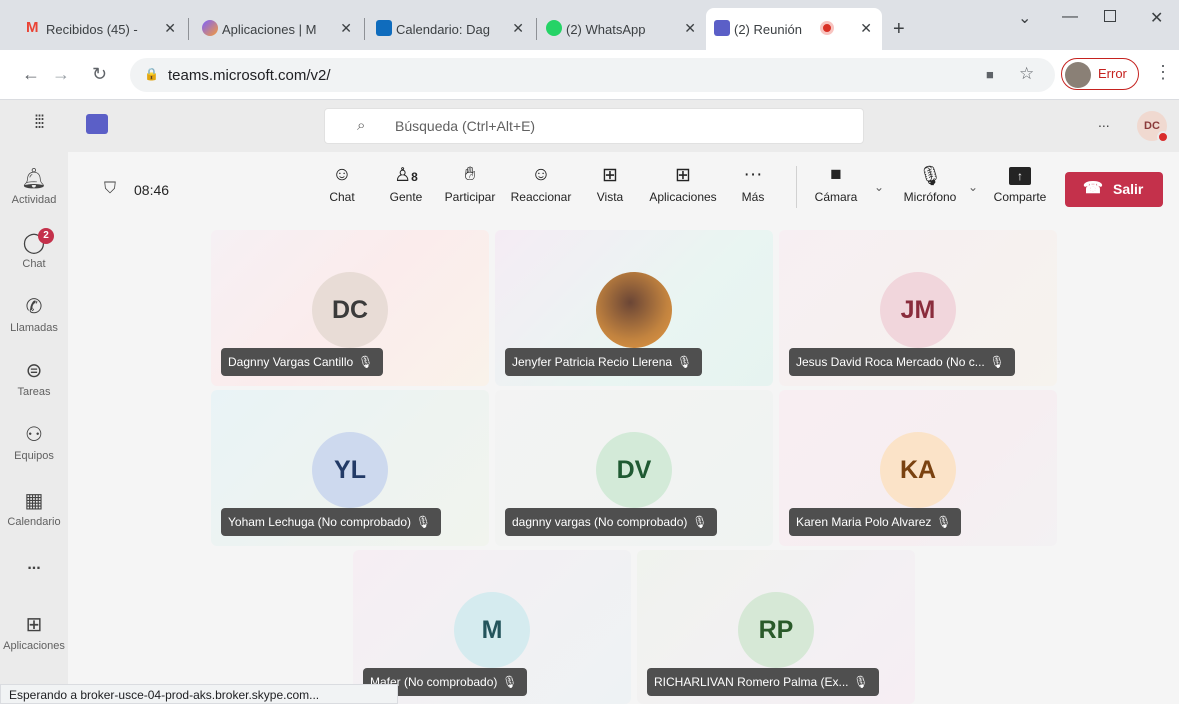  What do you see at coordinates (31, 74) in the screenshot?
I see `back-icon: ←` at bounding box center [31, 74].